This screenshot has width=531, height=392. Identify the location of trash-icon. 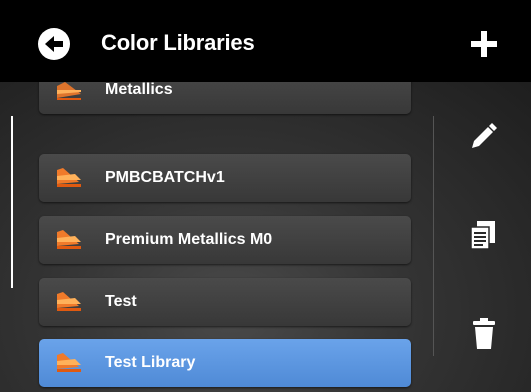
(484, 334).